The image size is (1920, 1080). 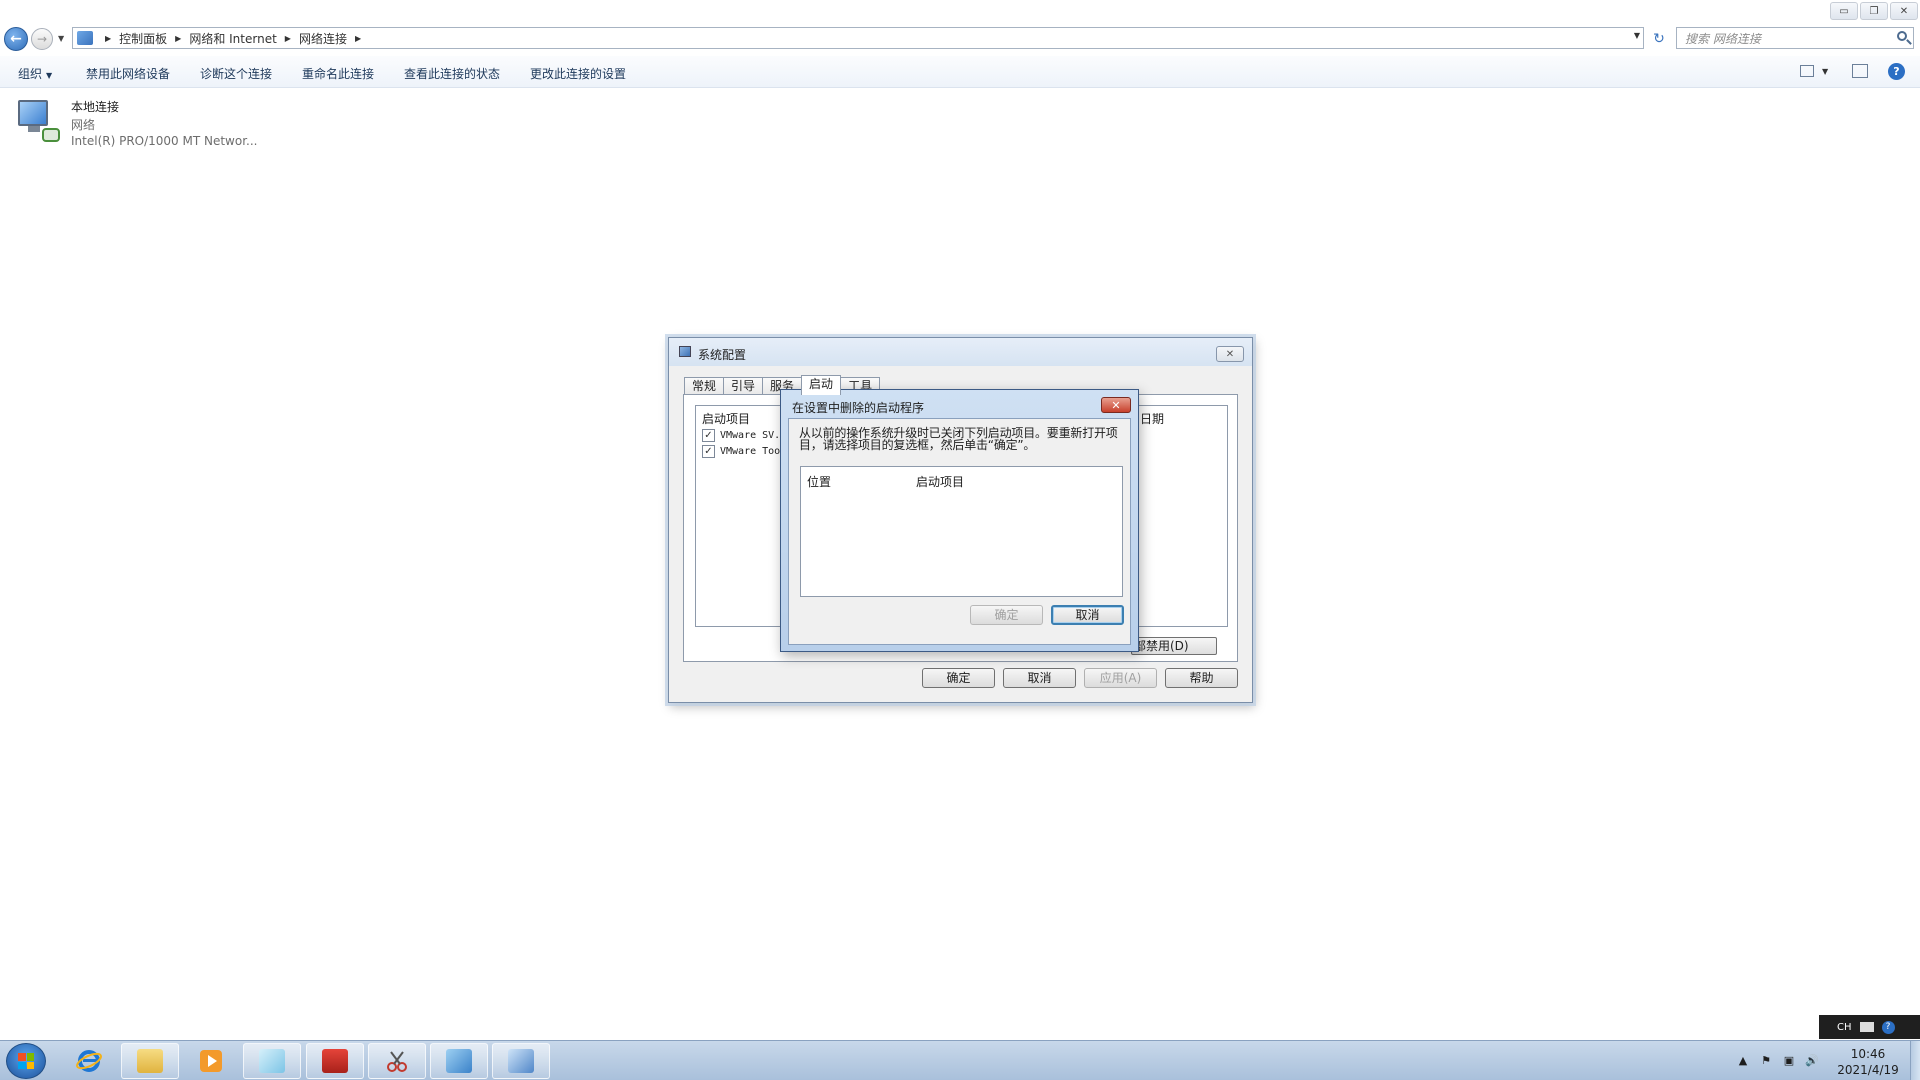 I want to click on toolbox-icon, so click(x=335, y=1061).